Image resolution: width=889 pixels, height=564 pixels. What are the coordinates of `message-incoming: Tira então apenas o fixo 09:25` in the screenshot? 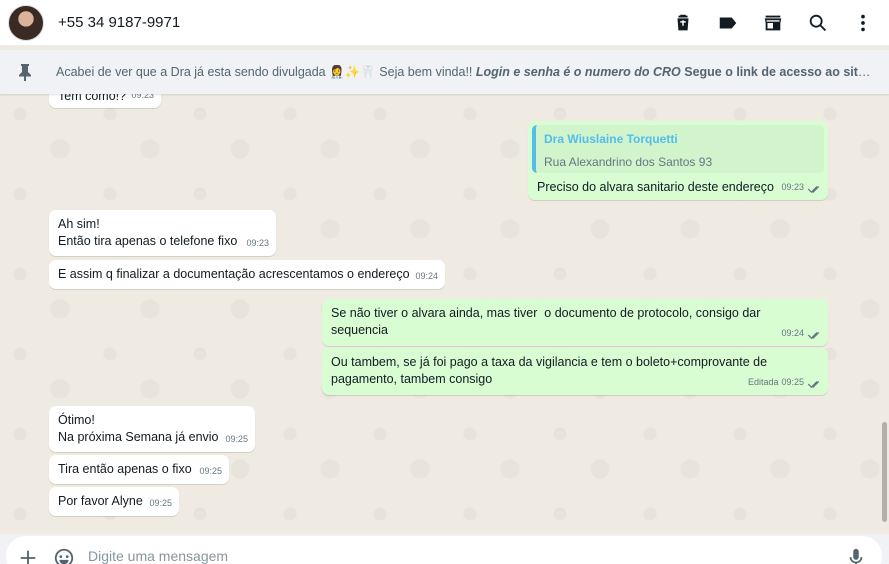 It's located at (139, 469).